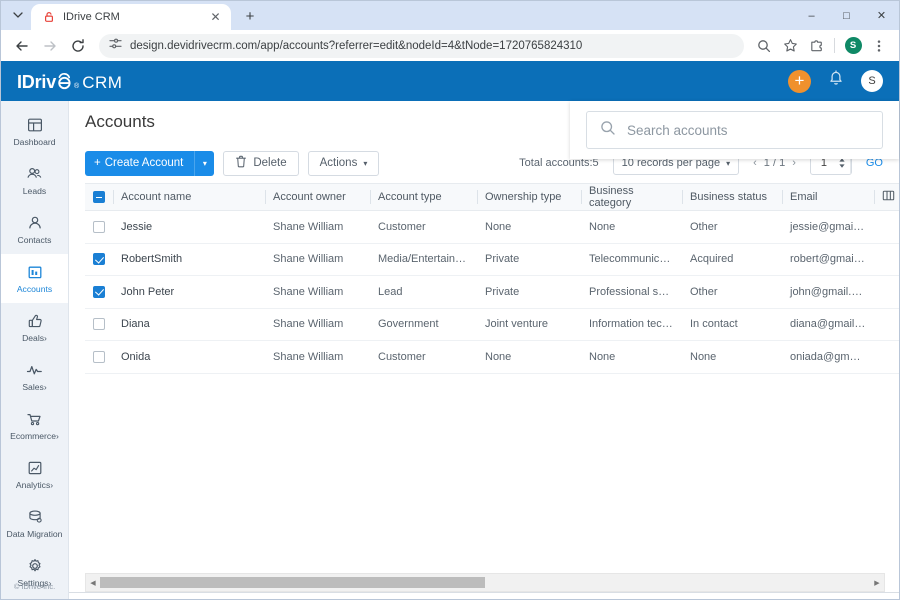 This screenshot has height=600, width=900. What do you see at coordinates (189, 227) in the screenshot?
I see `cell-account-name: Jessie` at bounding box center [189, 227].